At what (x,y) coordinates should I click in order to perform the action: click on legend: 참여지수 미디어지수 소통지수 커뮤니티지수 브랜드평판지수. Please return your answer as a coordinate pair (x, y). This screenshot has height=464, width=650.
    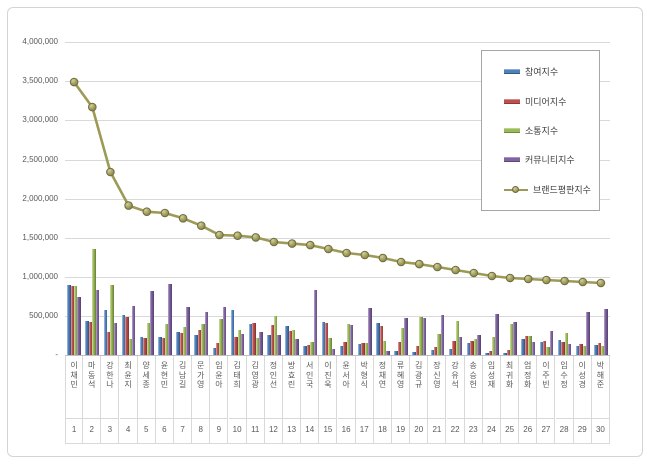
    Looking at the image, I should click on (540, 130).